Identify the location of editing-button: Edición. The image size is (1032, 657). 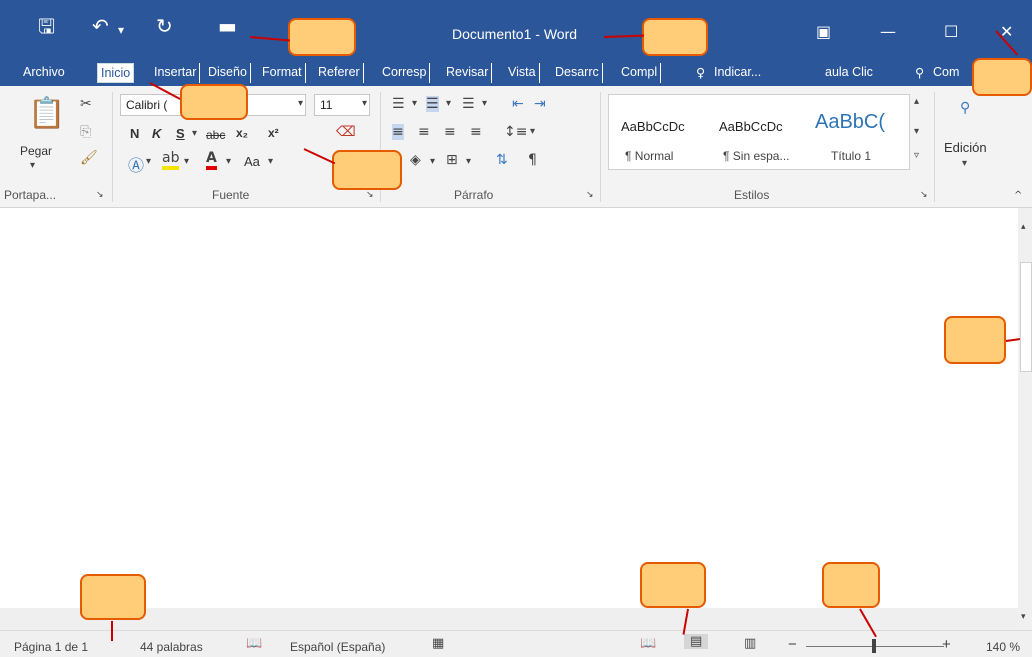
(965, 147).